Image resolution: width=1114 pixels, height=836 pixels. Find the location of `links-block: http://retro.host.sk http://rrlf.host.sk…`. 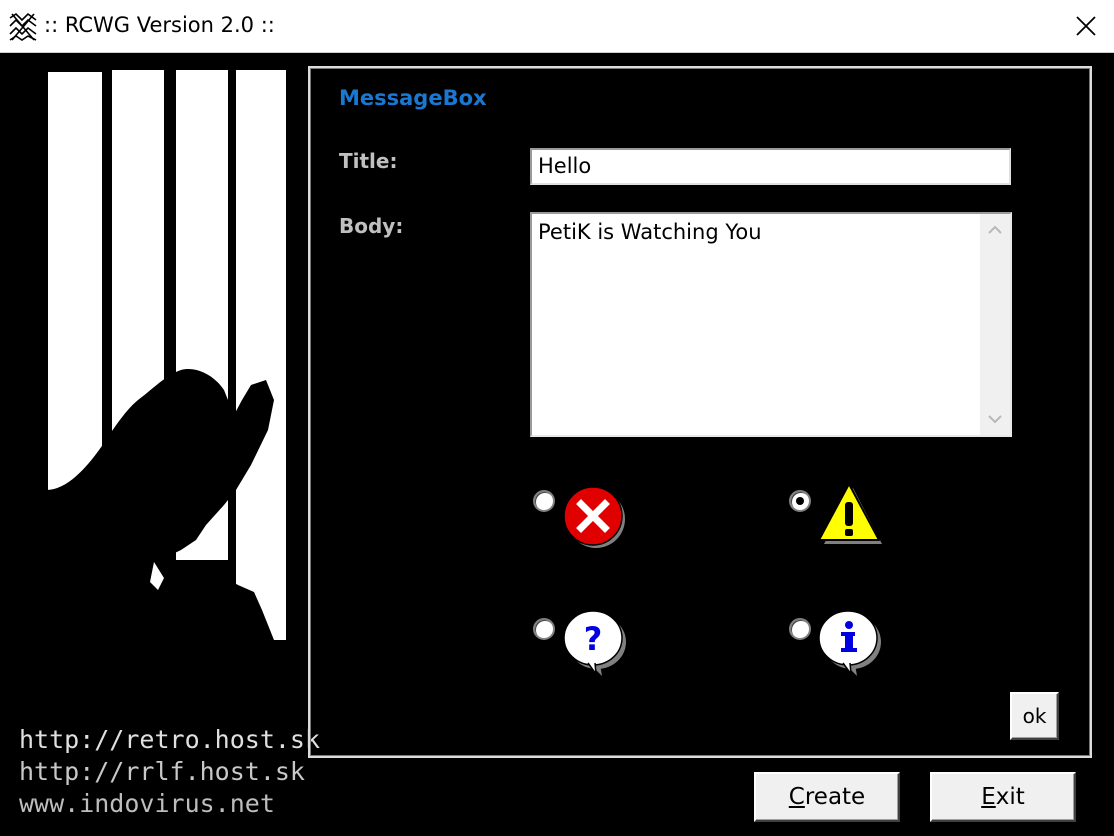

links-block: http://retro.host.sk http://rrlf.host.sk… is located at coordinates (169, 772).